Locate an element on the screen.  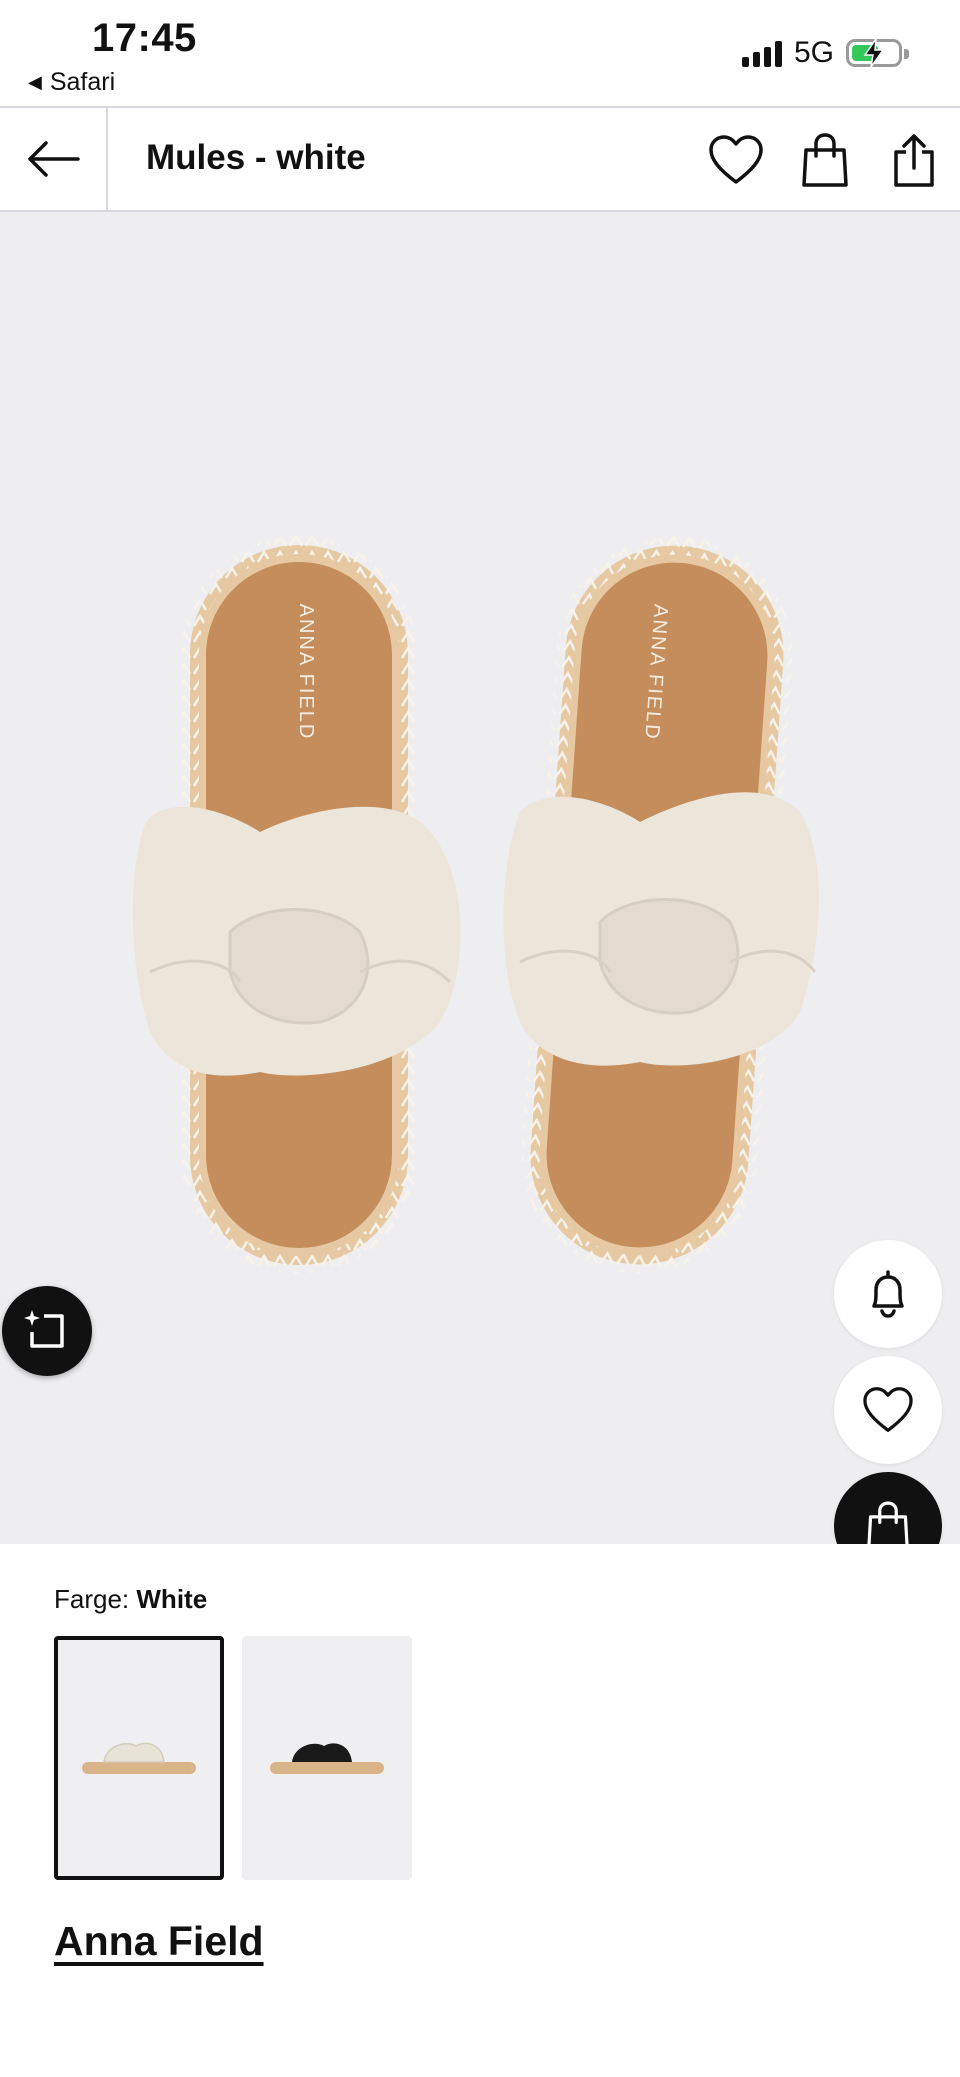
color-swatch-white is located at coordinates (139, 1758).